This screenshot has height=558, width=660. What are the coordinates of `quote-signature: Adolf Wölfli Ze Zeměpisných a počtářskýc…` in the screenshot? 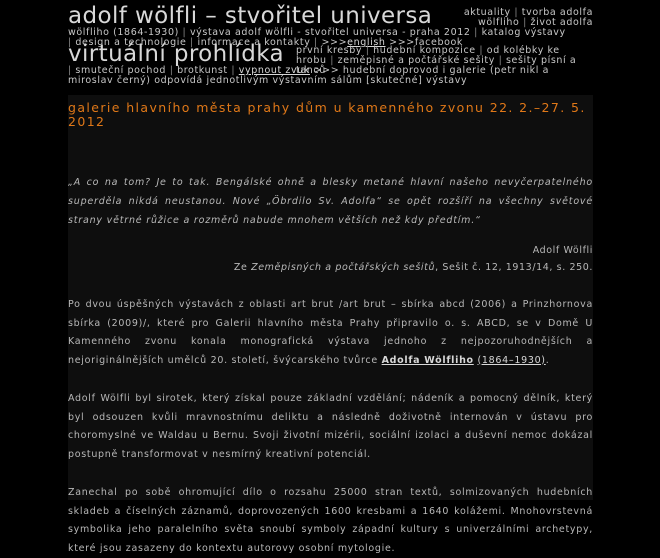 It's located at (330, 259).